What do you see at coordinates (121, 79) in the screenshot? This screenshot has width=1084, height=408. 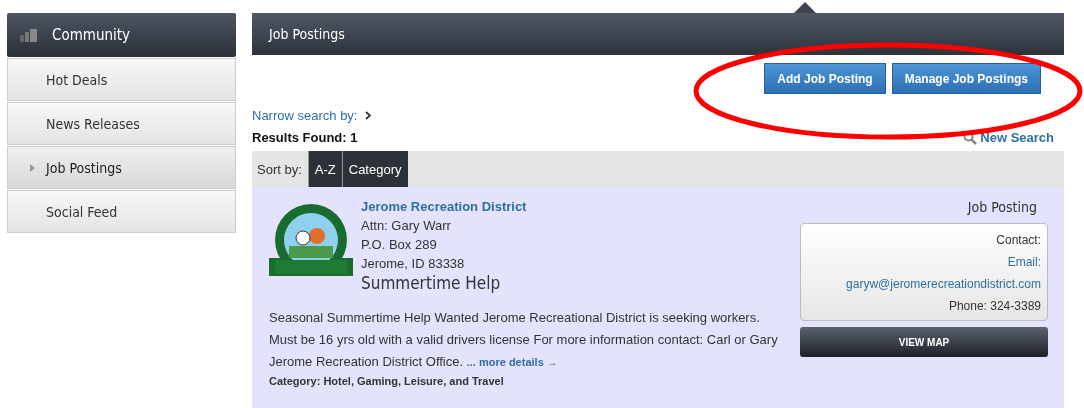 I see `sidebar-item: Hot Deals` at bounding box center [121, 79].